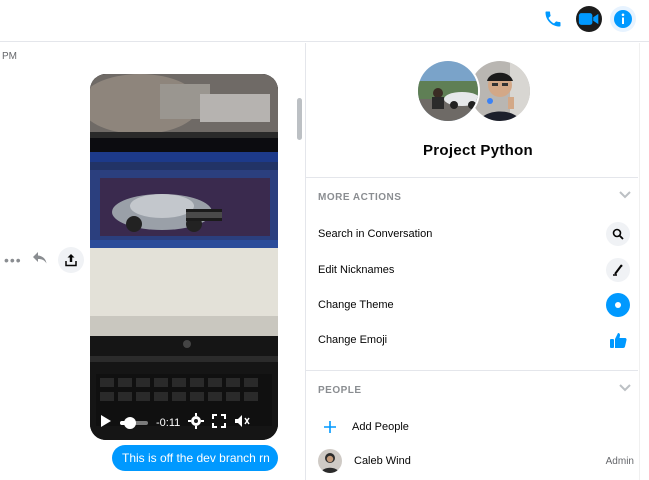 This screenshot has height=480, width=649. What do you see at coordinates (618, 340) in the screenshot?
I see `thumbs-up-icon` at bounding box center [618, 340].